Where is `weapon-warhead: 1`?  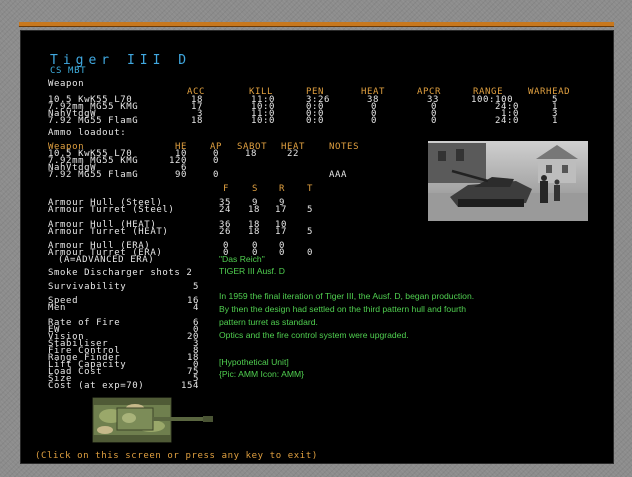 weapon-warhead: 1 is located at coordinates (555, 121).